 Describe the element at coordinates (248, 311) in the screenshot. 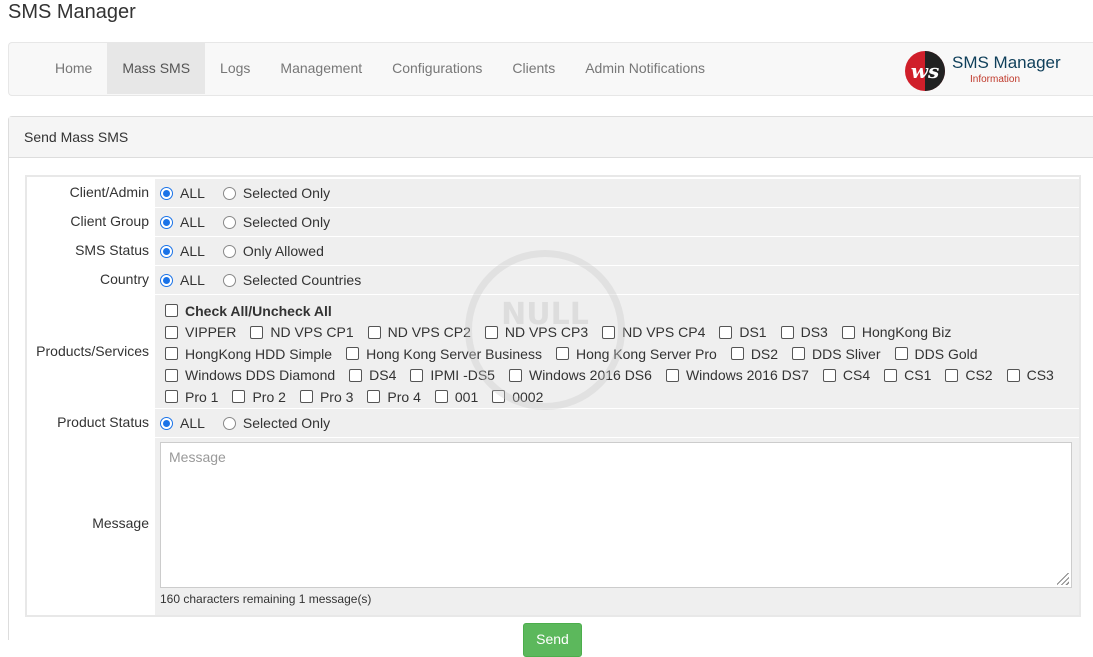

I see `check-all-row: Check All/Uncheck All` at that location.